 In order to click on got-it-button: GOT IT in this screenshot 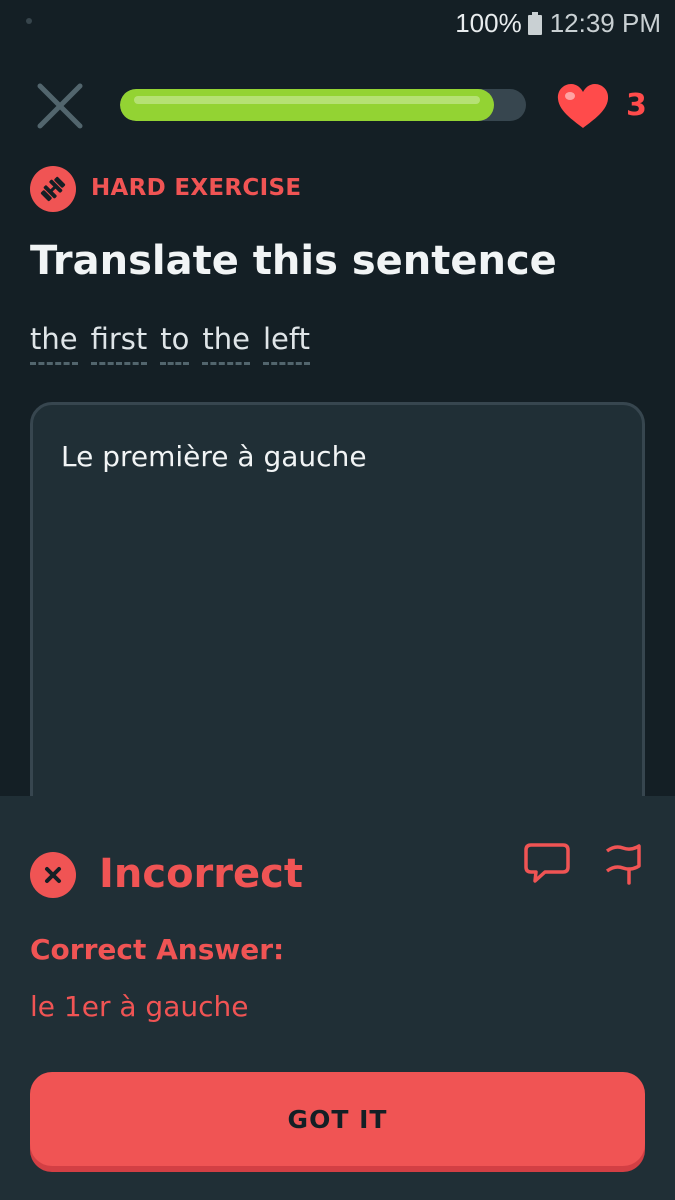, I will do `click(337, 1119)`.